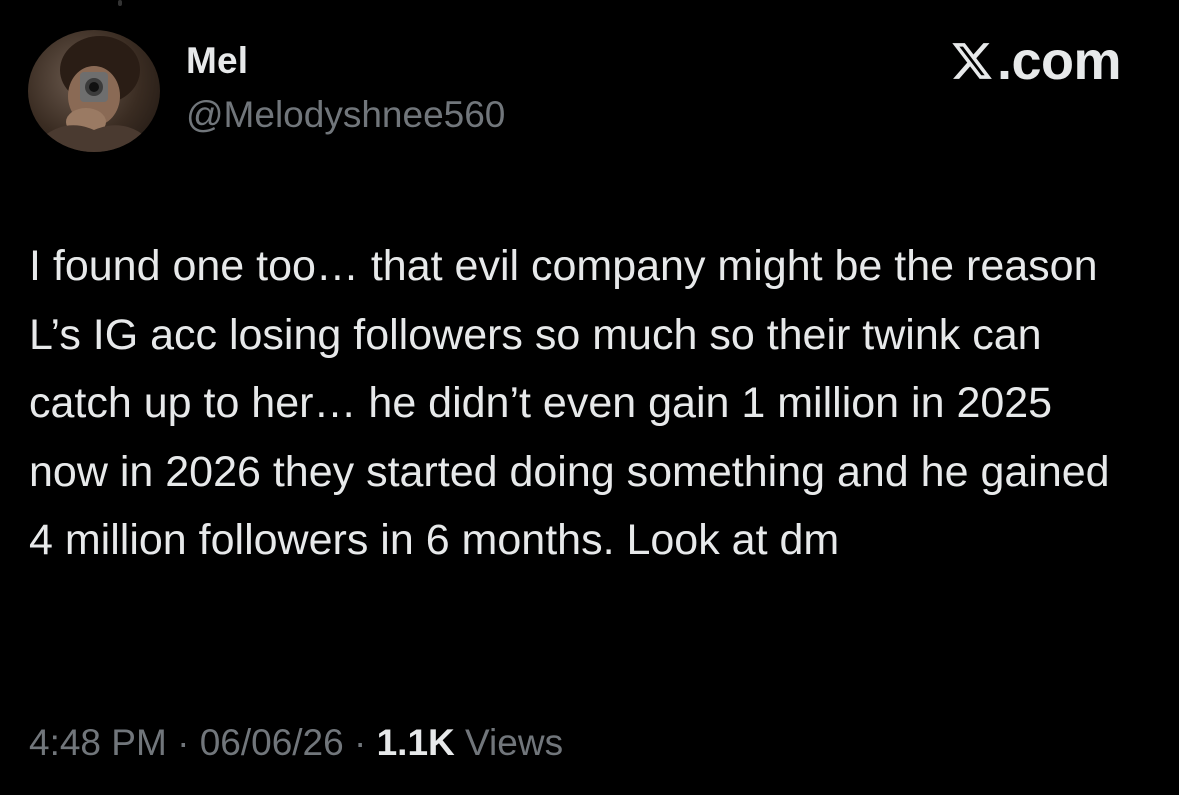 This screenshot has height=795, width=1179. Describe the element at coordinates (416, 742) in the screenshot. I see `views-count: 1.1K` at that location.